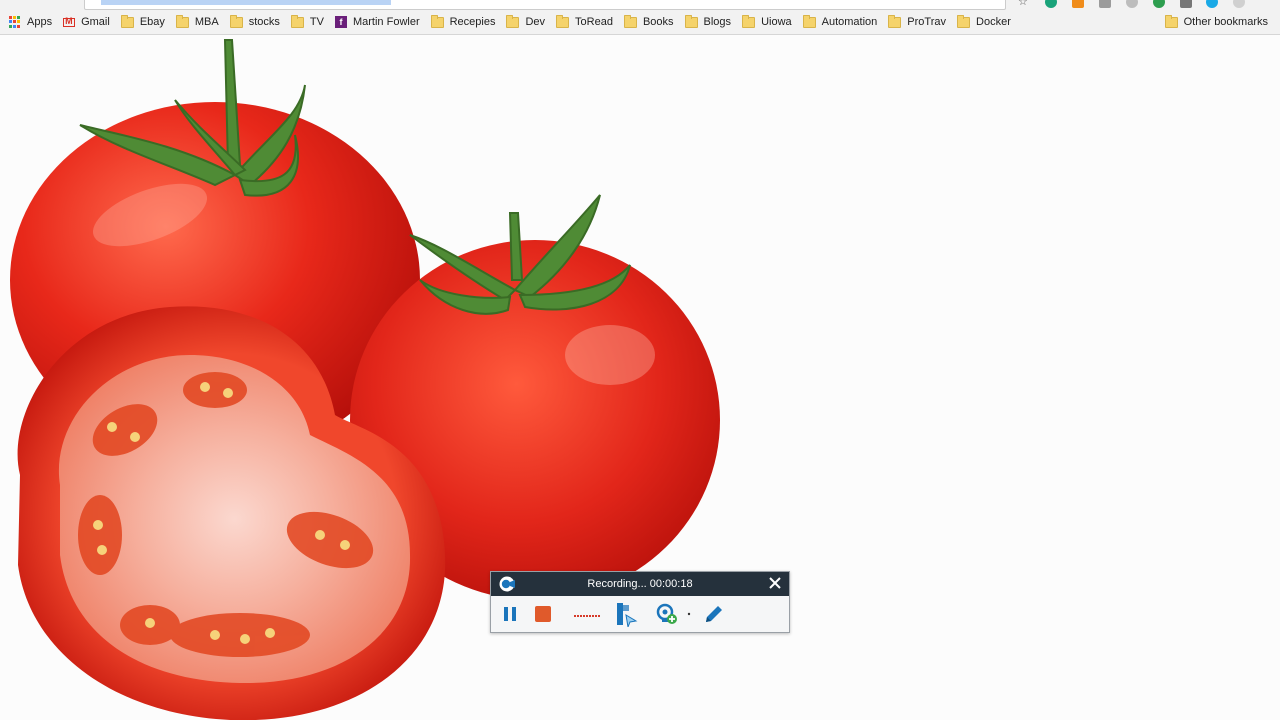 The image size is (1280, 720). I want to click on recorder-camera-icon, so click(507, 584).